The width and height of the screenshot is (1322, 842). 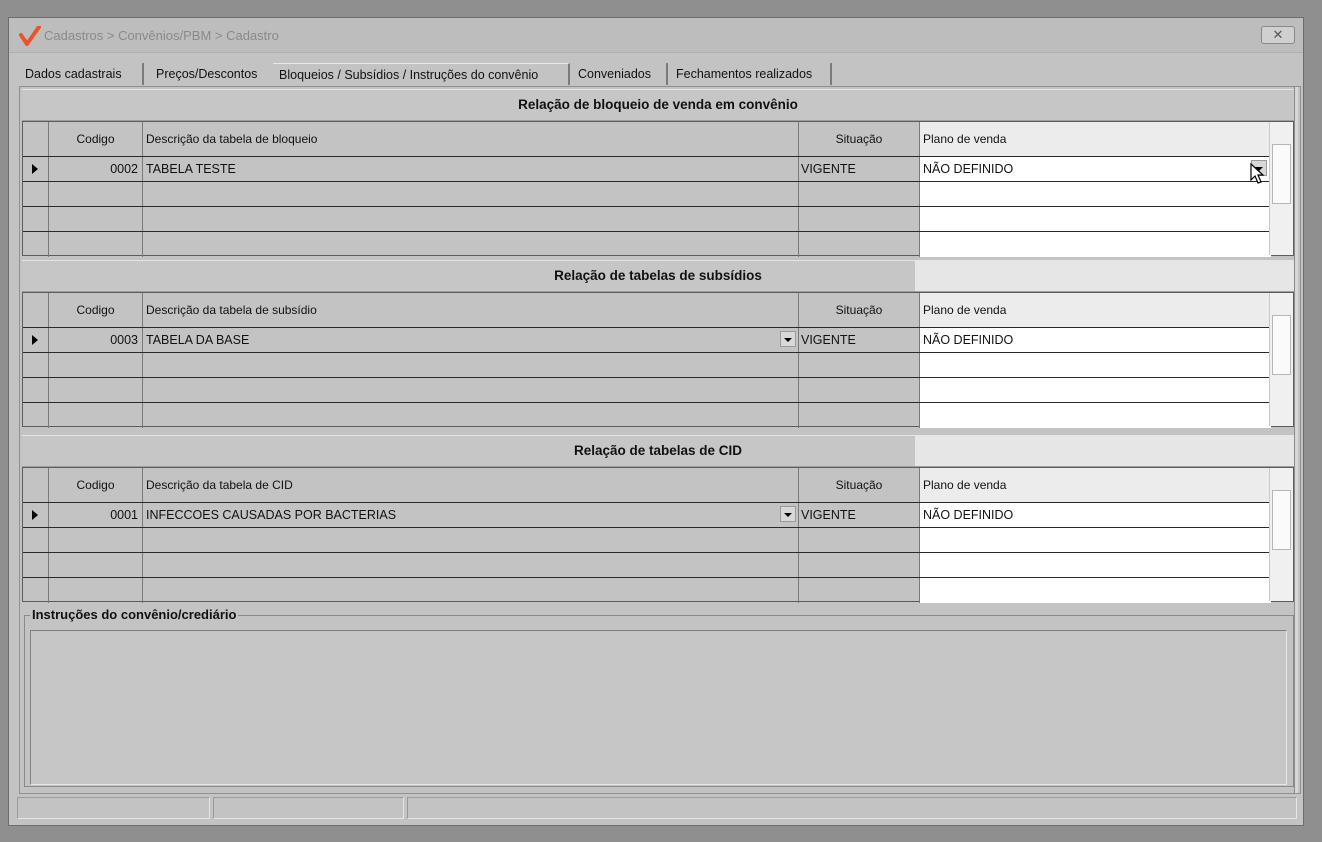 I want to click on app-logo-icon, so click(x=30, y=36).